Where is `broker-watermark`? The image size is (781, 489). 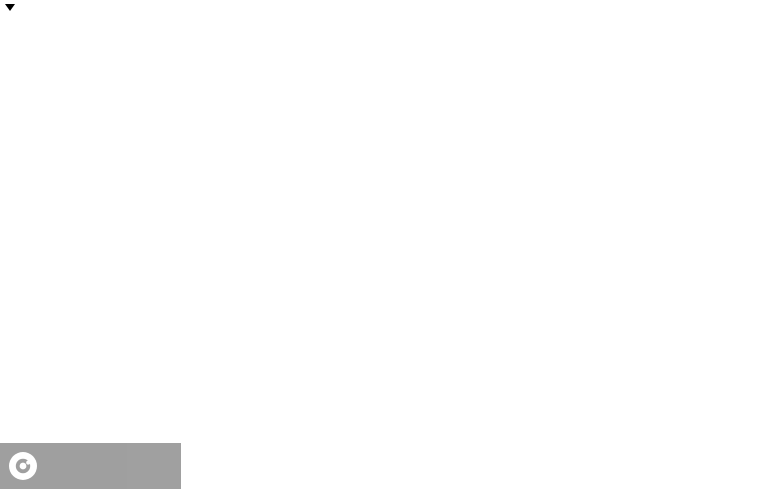
broker-watermark is located at coordinates (90, 466).